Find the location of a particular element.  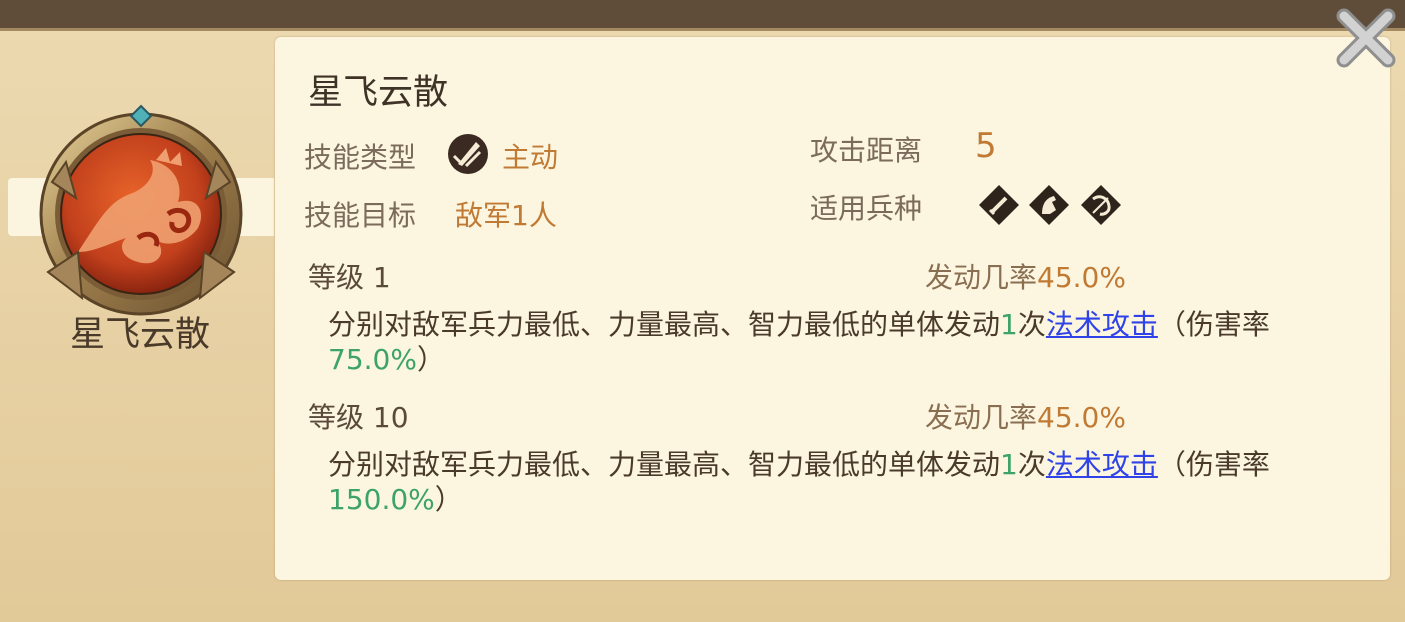

skill-type-value: 主动 is located at coordinates (530, 157).